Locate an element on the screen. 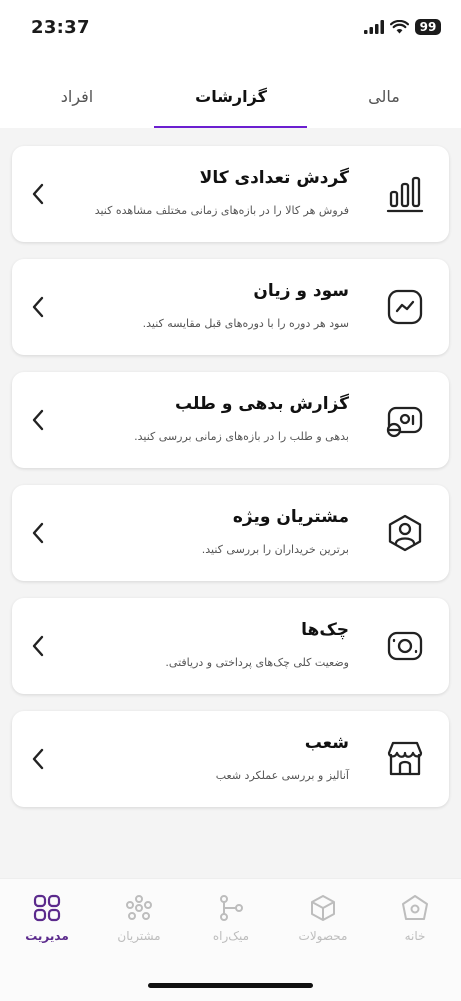 This screenshot has height=1001, width=461. nav-mikrah: میک‌راه is located at coordinates (231, 923).